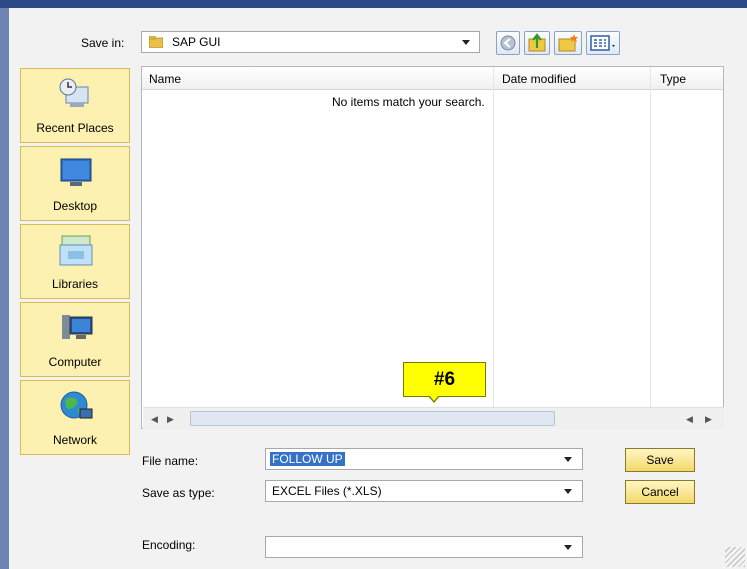 Image resolution: width=747 pixels, height=569 pixels. What do you see at coordinates (74, 92) in the screenshot?
I see `recent-places-icon` at bounding box center [74, 92].